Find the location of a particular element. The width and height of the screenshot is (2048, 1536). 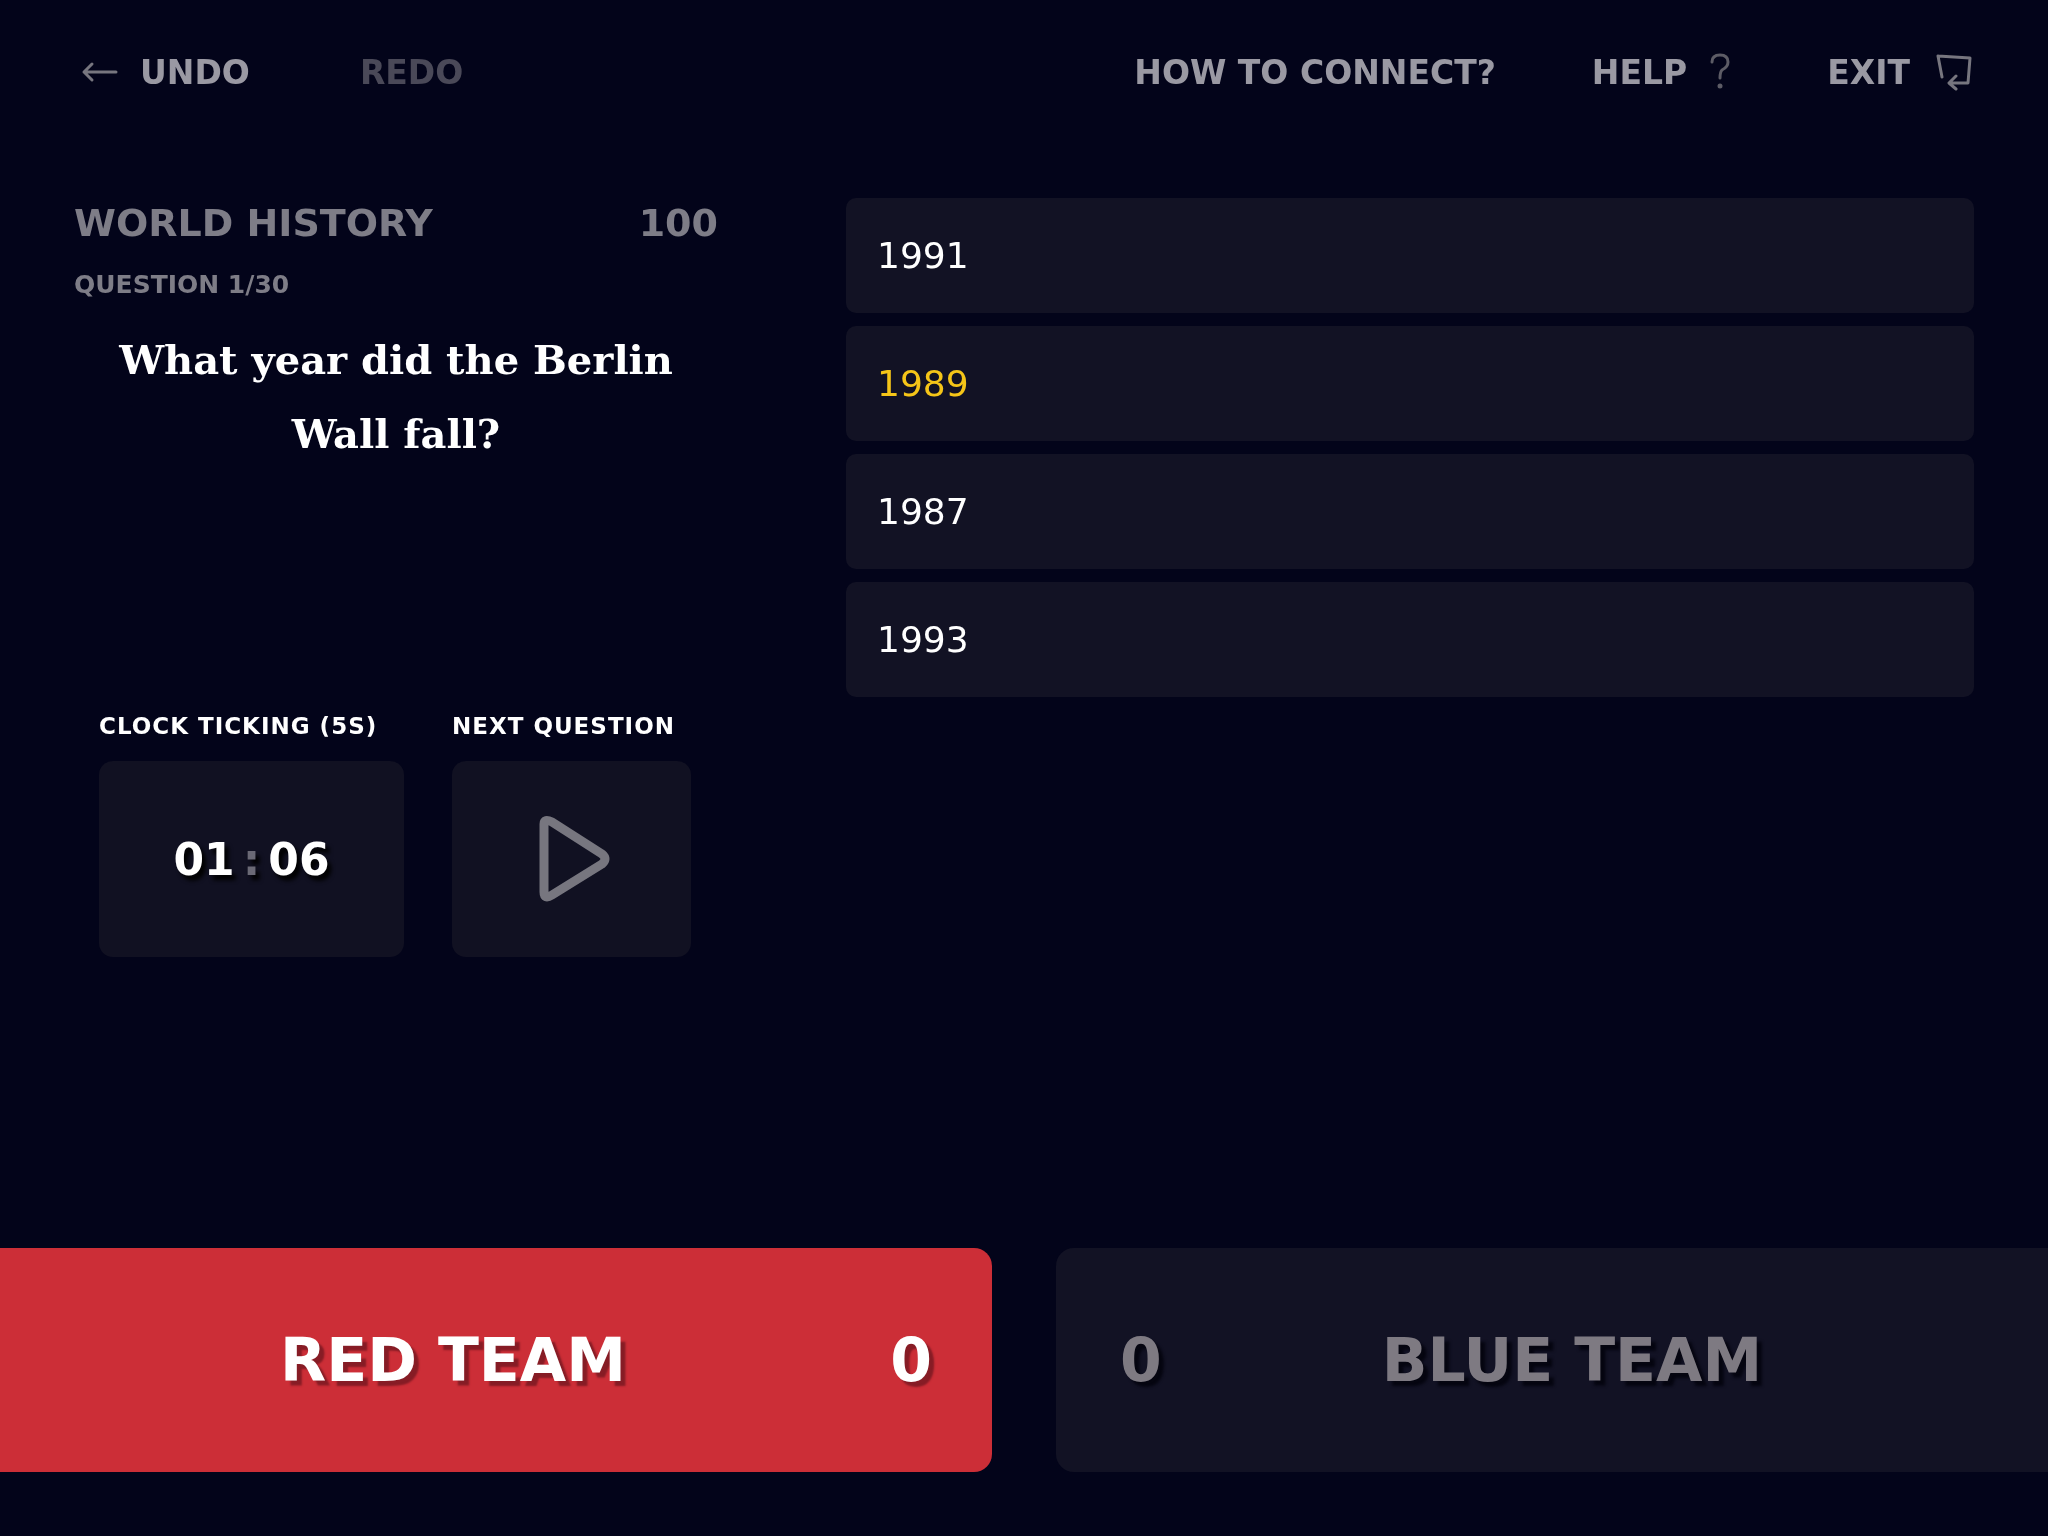

connect-link: HOW TO CONNECT? is located at coordinates (1315, 72).